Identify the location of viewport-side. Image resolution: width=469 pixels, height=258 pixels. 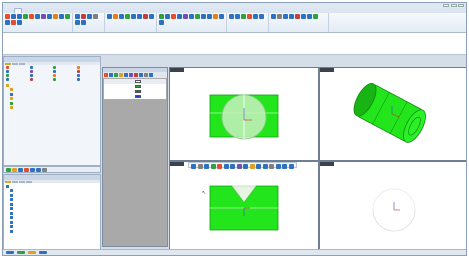
(393, 207).